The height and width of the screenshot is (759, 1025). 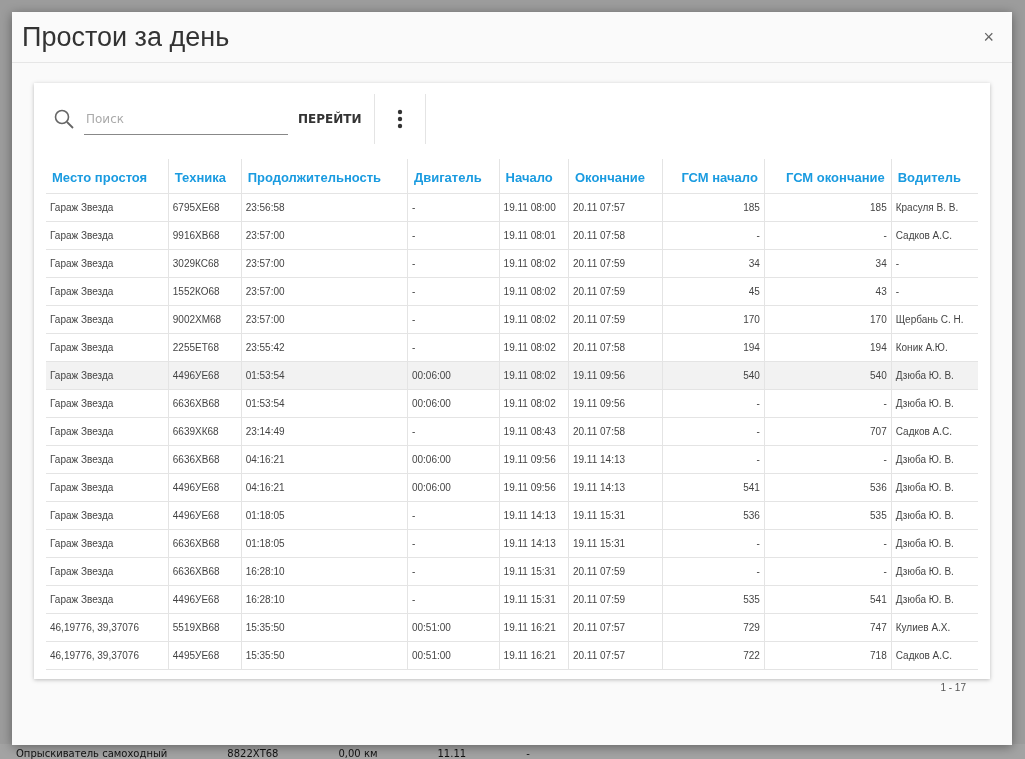 What do you see at coordinates (934, 627) in the screenshot?
I see `table-cell: Кулиев А.Х.` at bounding box center [934, 627].